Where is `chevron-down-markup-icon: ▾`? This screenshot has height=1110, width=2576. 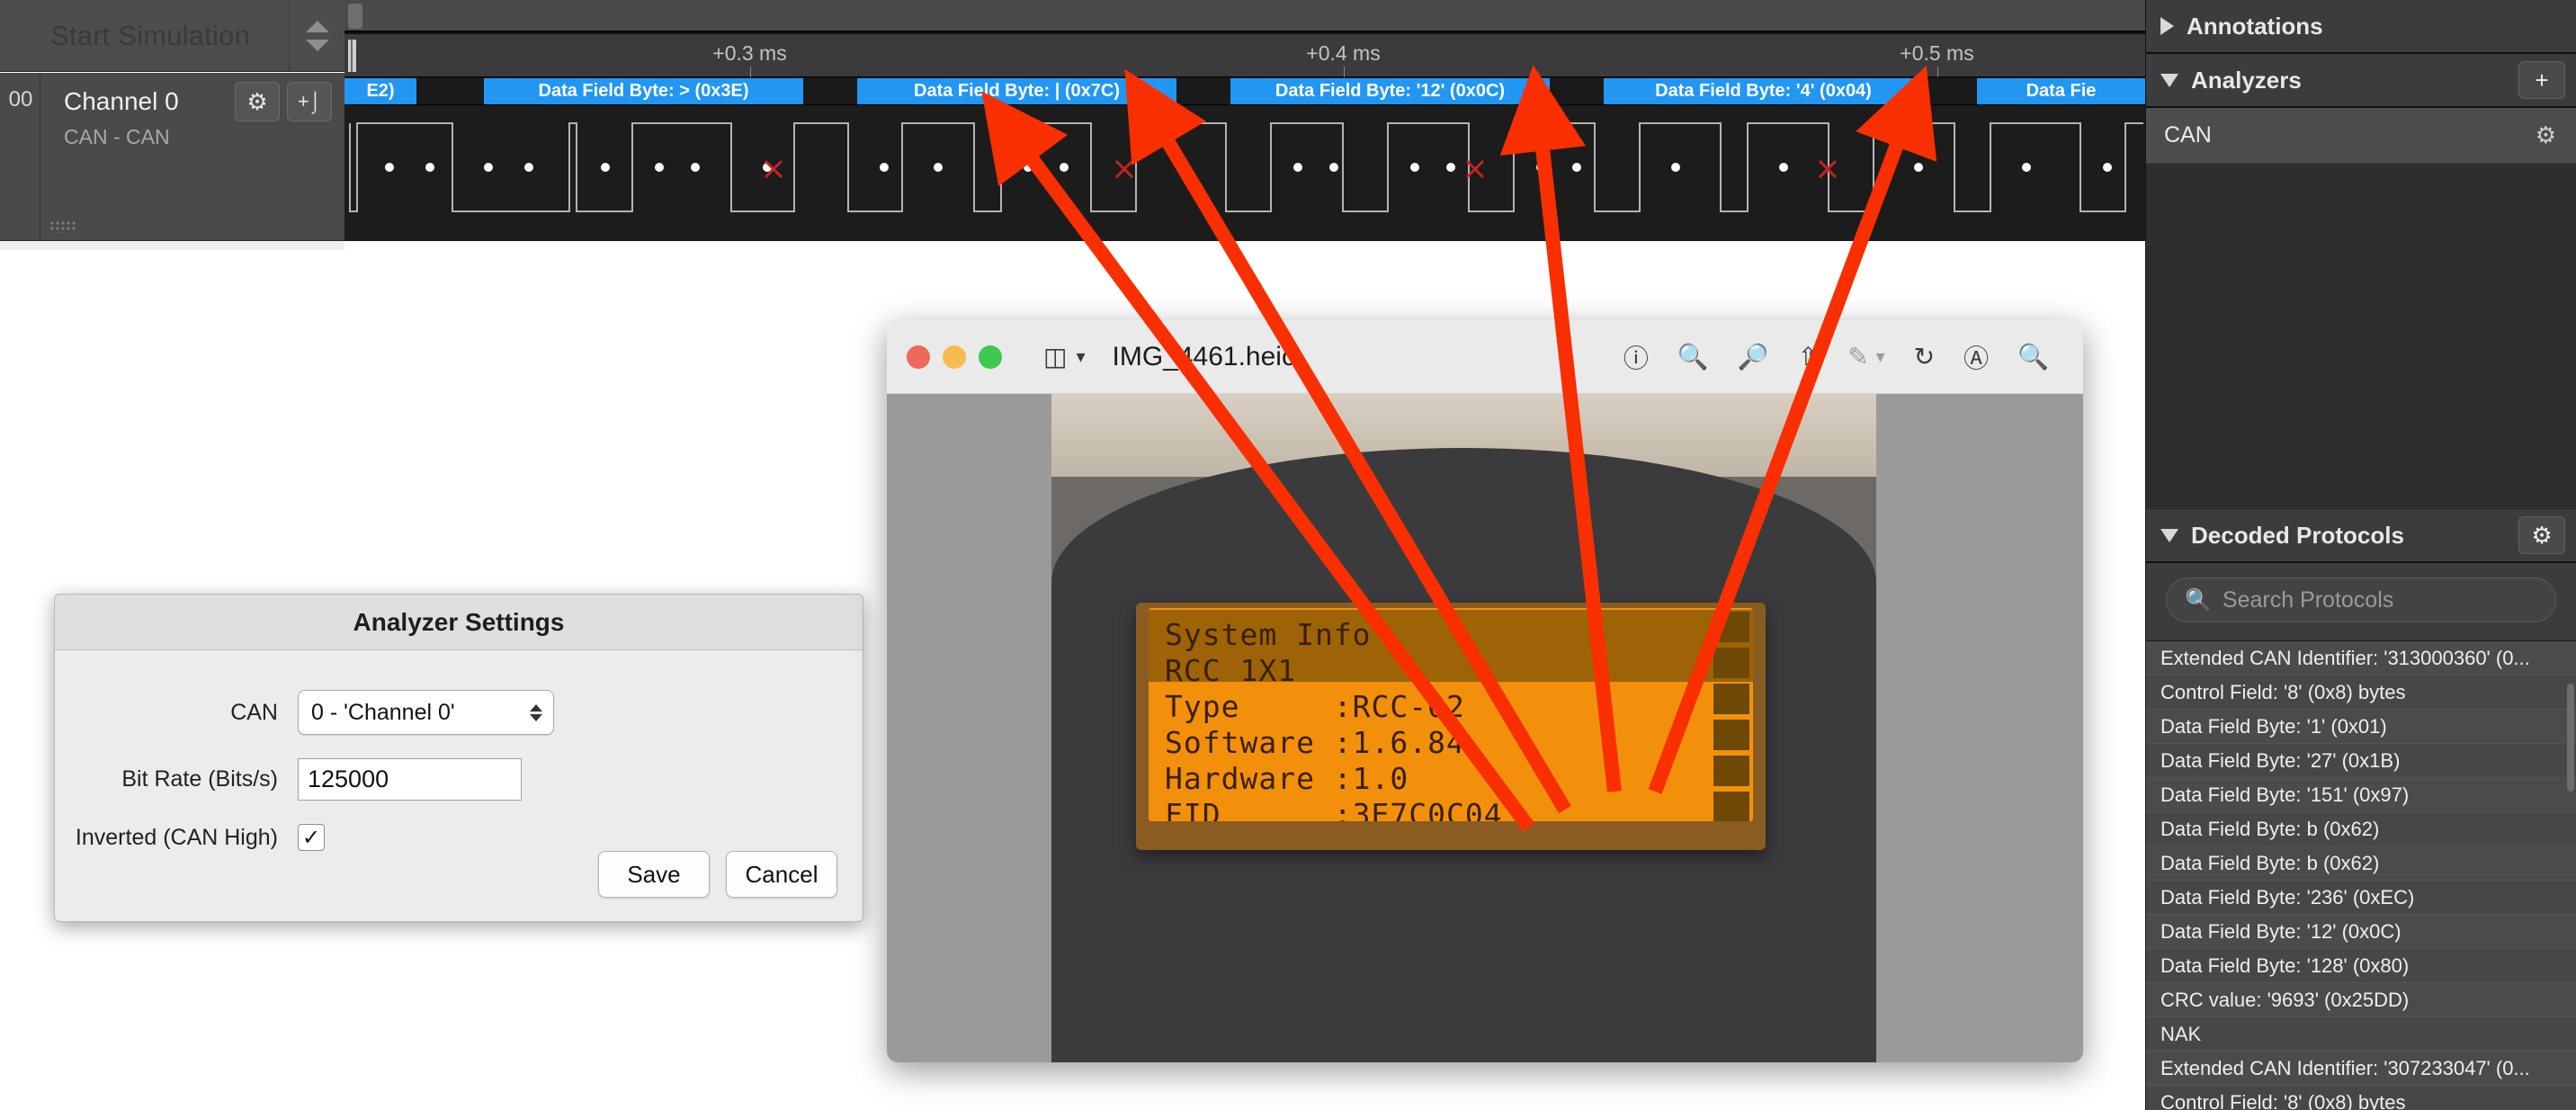
chevron-down-markup-icon: ▾ is located at coordinates (1880, 356).